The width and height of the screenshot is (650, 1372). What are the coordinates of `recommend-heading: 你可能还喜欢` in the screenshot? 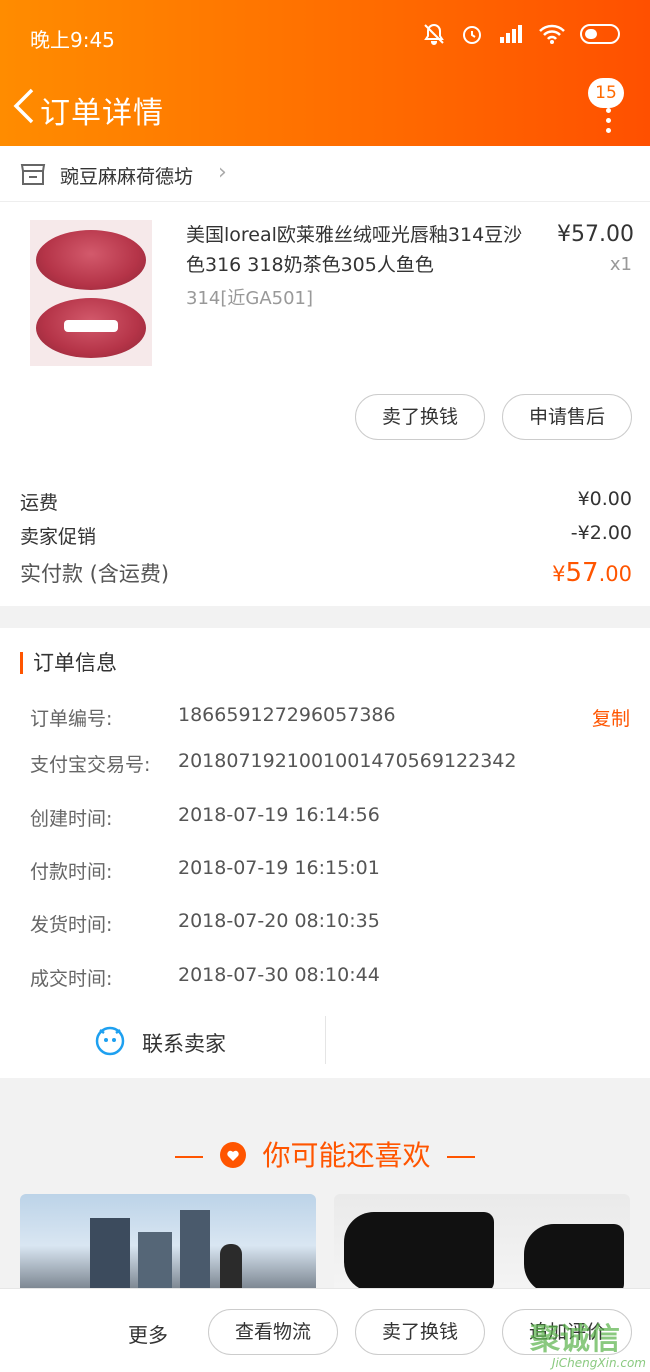 It's located at (325, 1154).